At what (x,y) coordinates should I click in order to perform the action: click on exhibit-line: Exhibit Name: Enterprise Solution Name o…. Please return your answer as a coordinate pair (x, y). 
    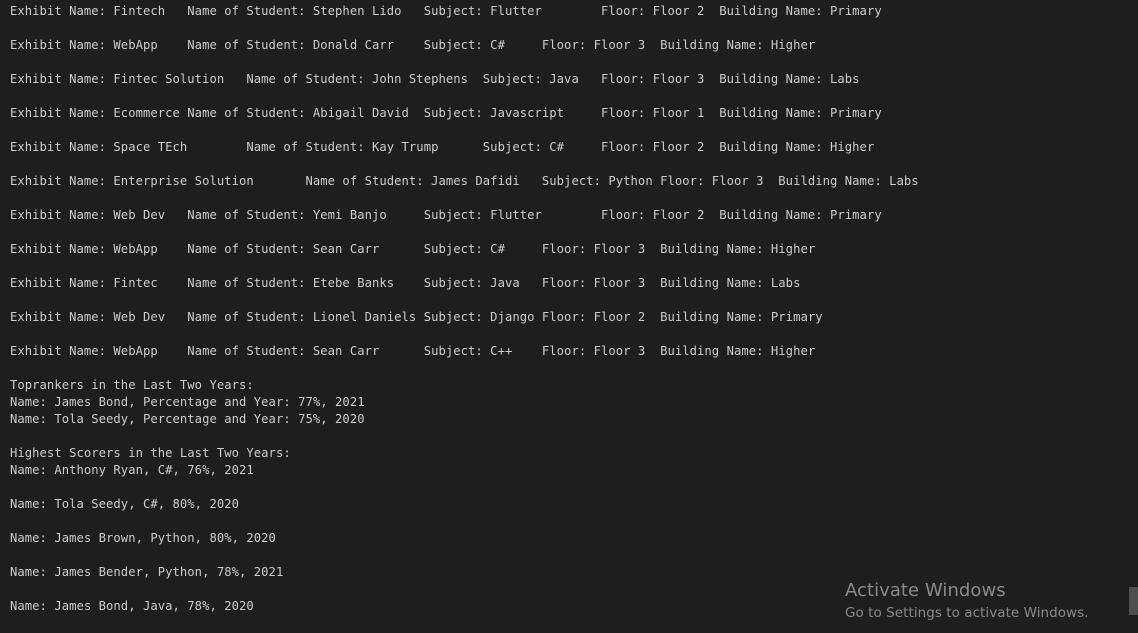
    Looking at the image, I should click on (464, 181).